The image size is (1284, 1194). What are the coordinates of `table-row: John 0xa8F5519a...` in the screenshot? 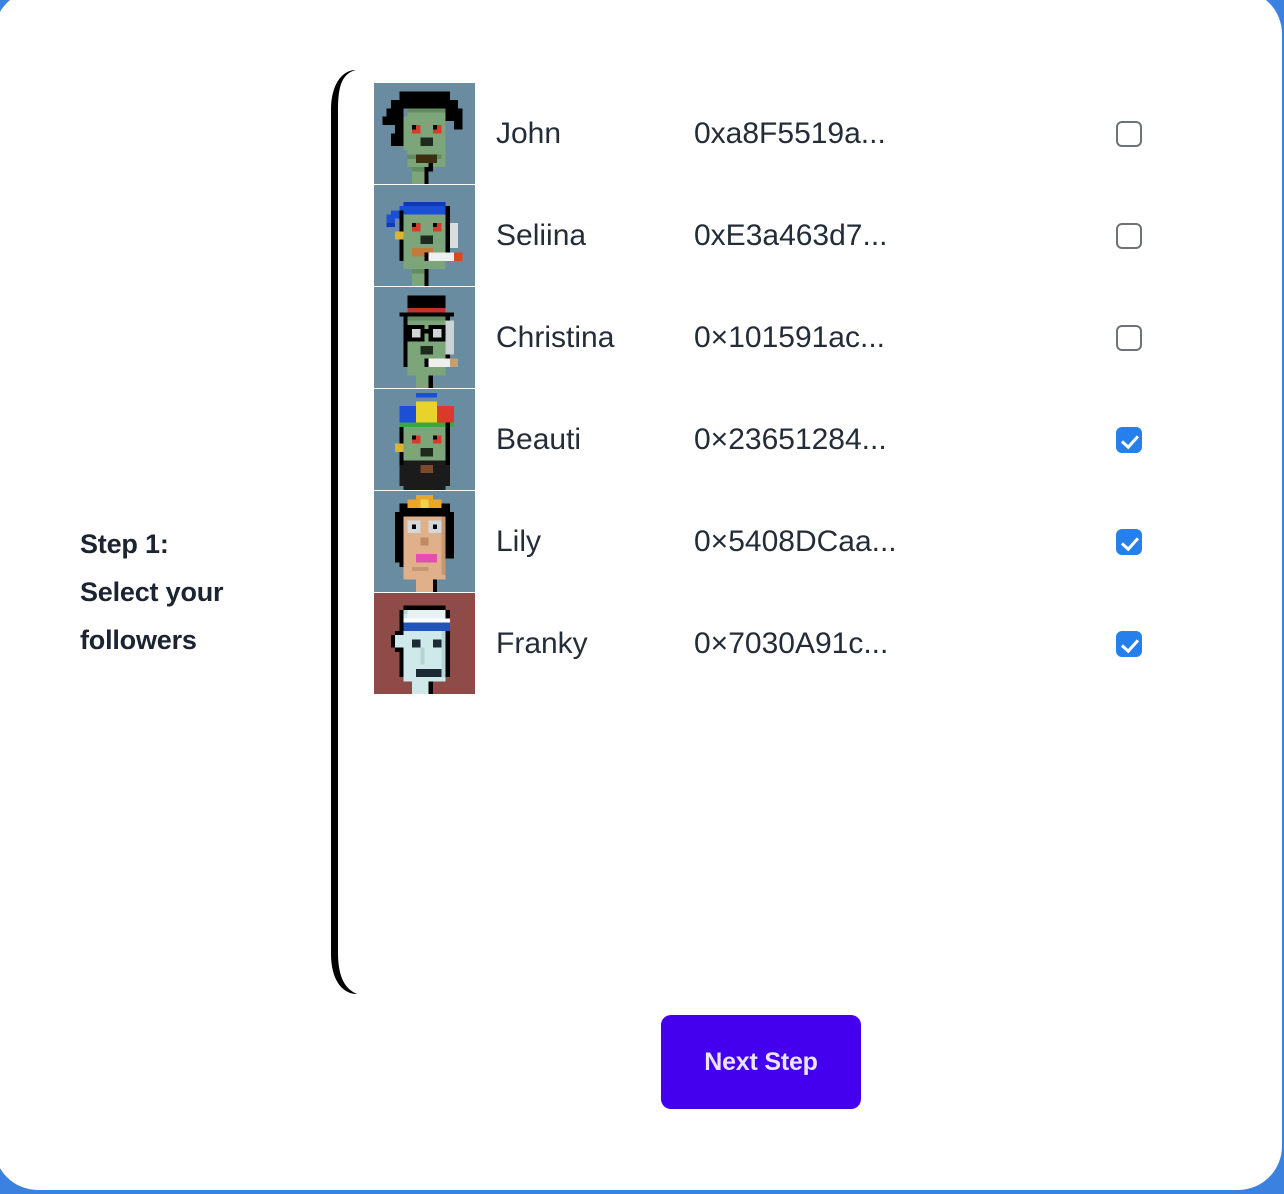 It's located at (769, 133).